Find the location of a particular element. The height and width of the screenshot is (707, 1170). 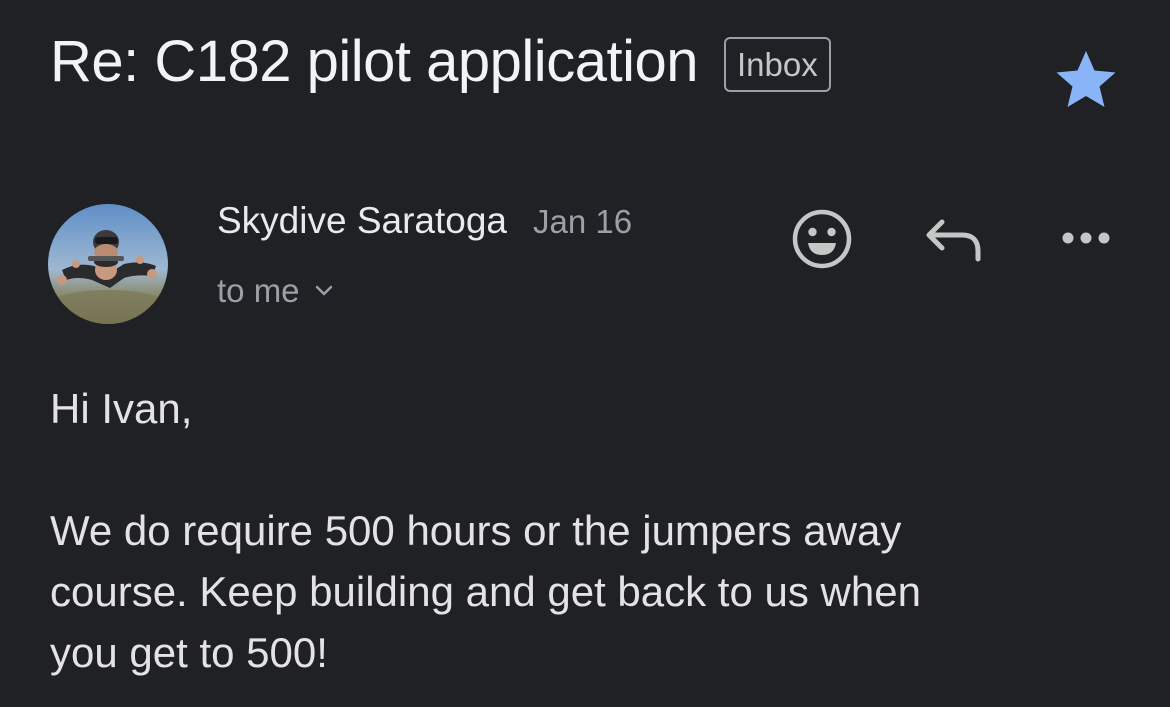

recipient-text: to me is located at coordinates (258, 290).